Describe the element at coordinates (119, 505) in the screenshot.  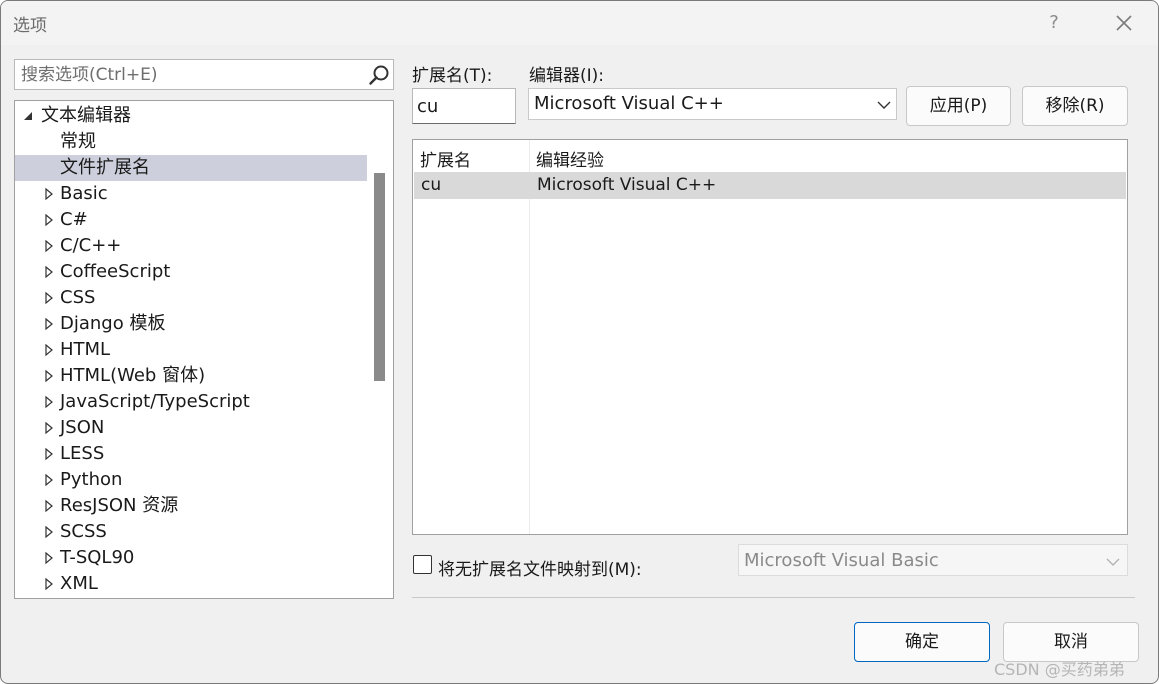
I see `tree-item-label: ResJSON 资源` at that location.